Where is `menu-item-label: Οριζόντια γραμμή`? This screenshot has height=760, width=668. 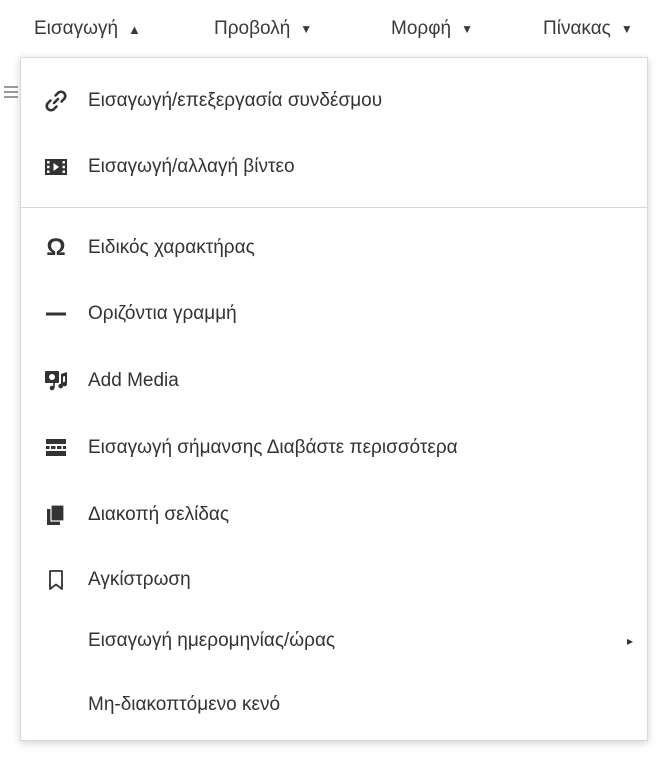 menu-item-label: Οριζόντια γραμμή is located at coordinates (162, 313).